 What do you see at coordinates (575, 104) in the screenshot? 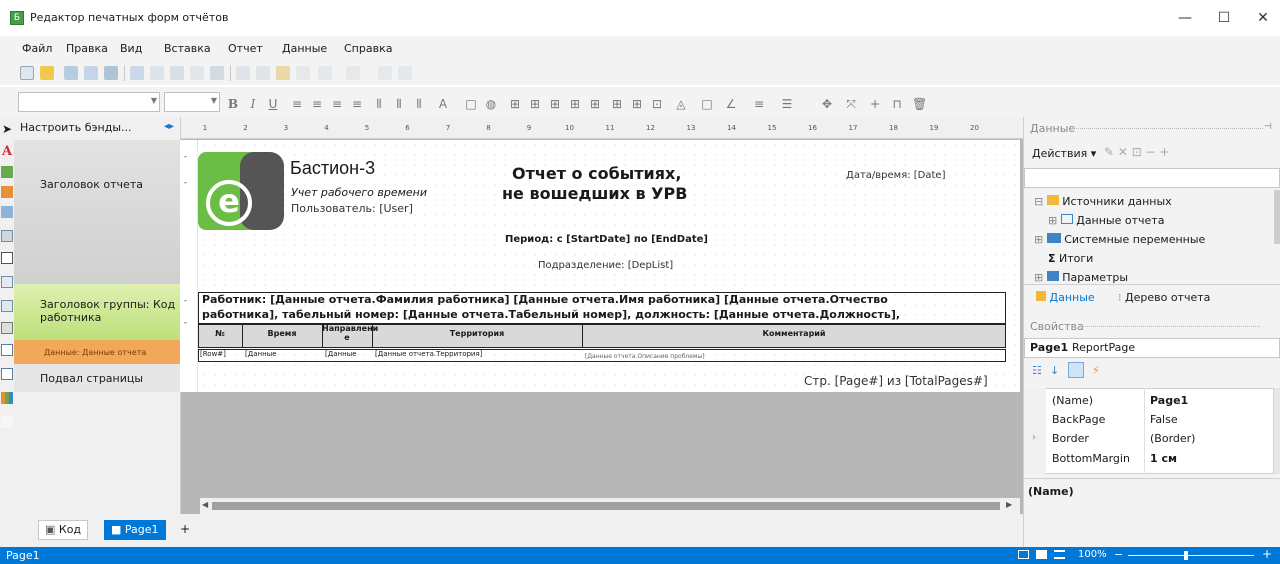
I see `frame-right-icon: ⊞` at bounding box center [575, 104].